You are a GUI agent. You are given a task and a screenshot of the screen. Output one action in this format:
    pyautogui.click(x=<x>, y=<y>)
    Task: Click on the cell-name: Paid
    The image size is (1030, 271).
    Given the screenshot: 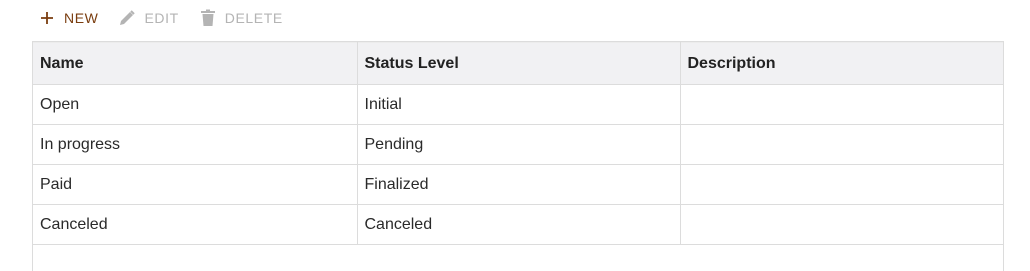 What is the action you would take?
    pyautogui.click(x=195, y=184)
    